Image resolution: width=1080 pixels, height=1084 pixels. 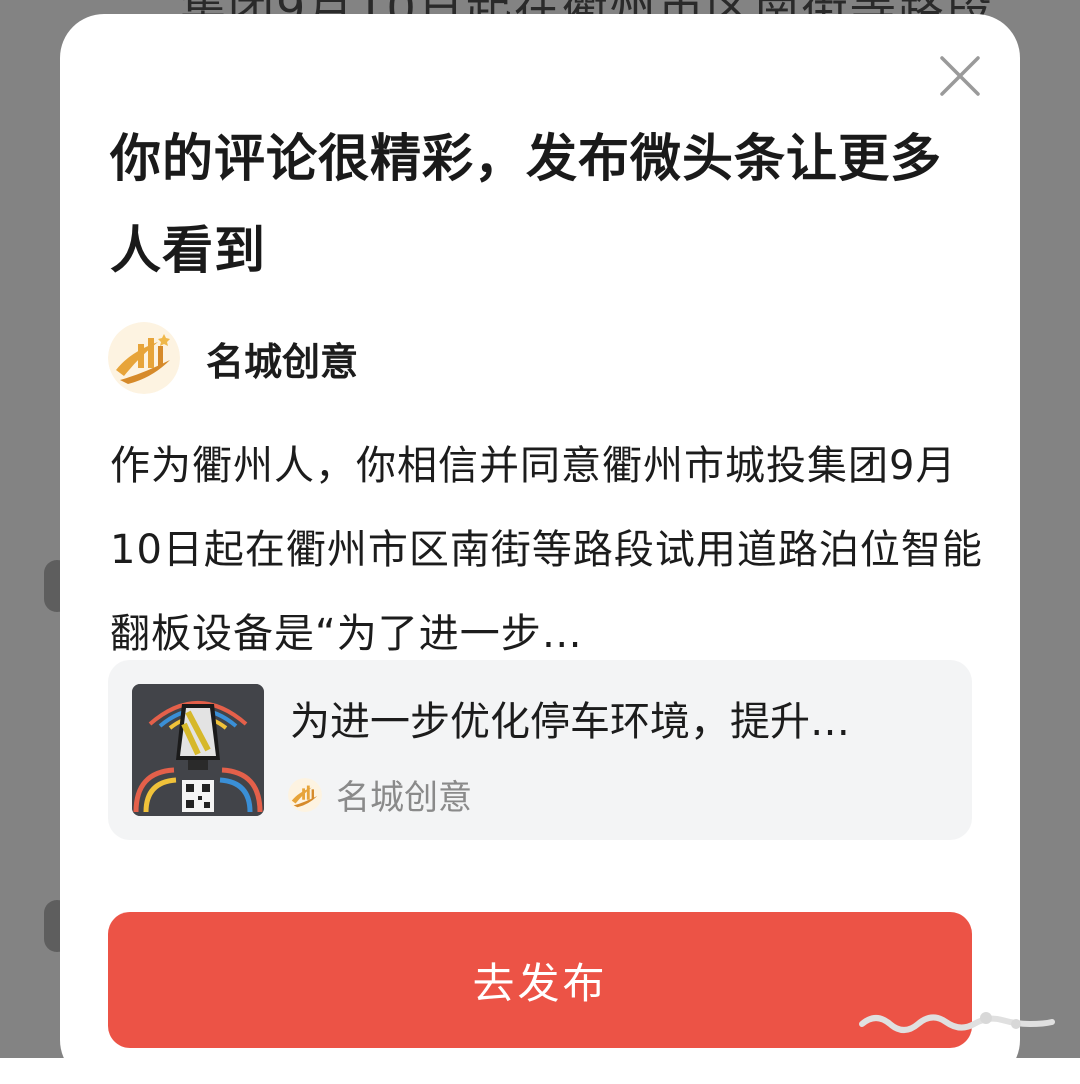 What do you see at coordinates (956, 1021) in the screenshot?
I see `watermark-scribble` at bounding box center [956, 1021].